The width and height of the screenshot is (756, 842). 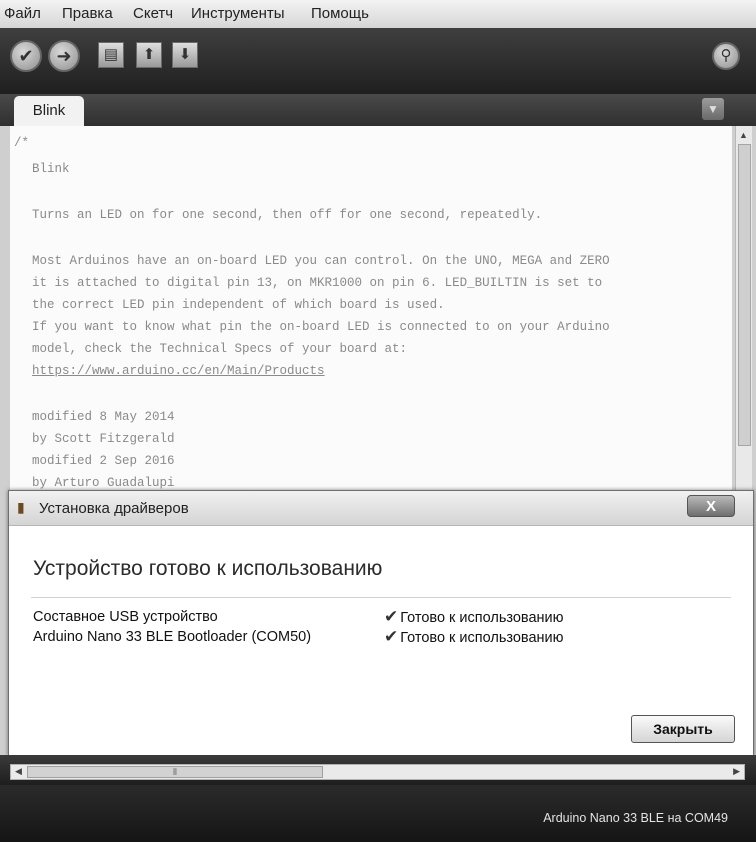 I want to click on close-icon: X, so click(x=710, y=506).